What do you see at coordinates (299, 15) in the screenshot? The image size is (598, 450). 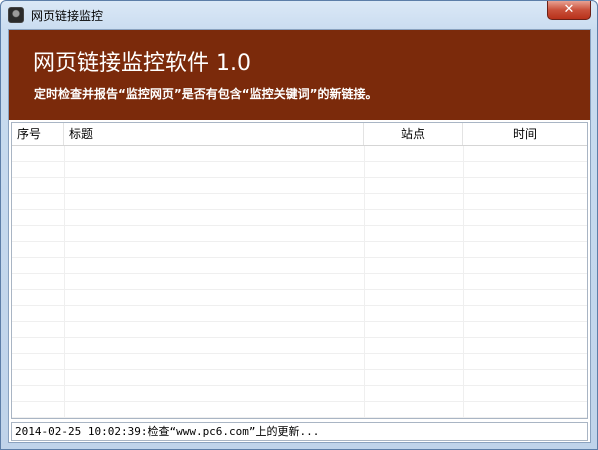 I see `title-bar: 网页链接监控 ✕` at bounding box center [299, 15].